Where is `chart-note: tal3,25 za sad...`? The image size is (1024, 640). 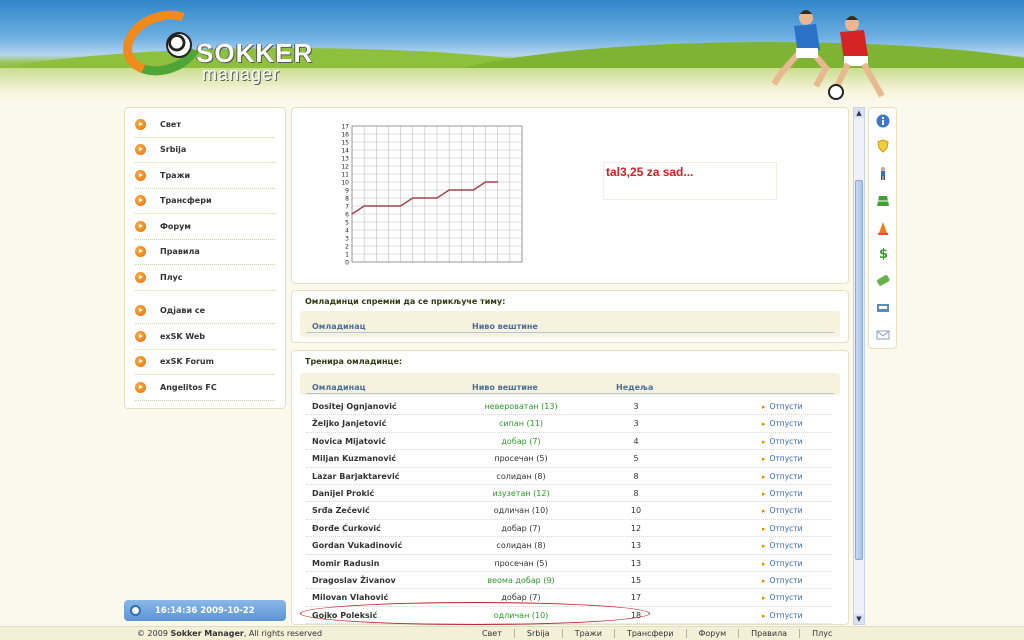
chart-note: tal3,25 za sad... is located at coordinates (690, 181).